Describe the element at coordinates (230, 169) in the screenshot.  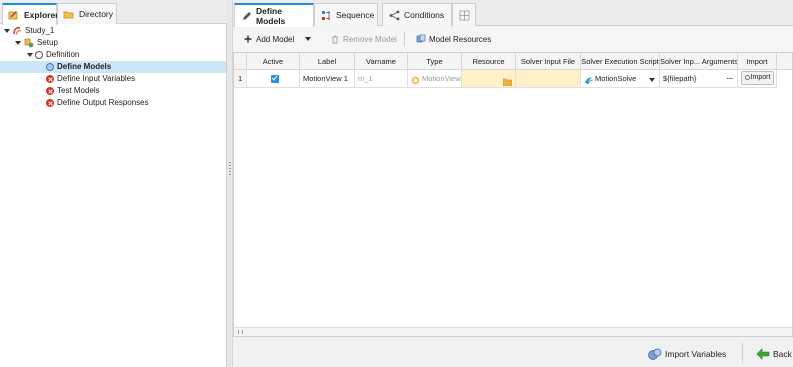
I see `splitter-grip-icon` at that location.